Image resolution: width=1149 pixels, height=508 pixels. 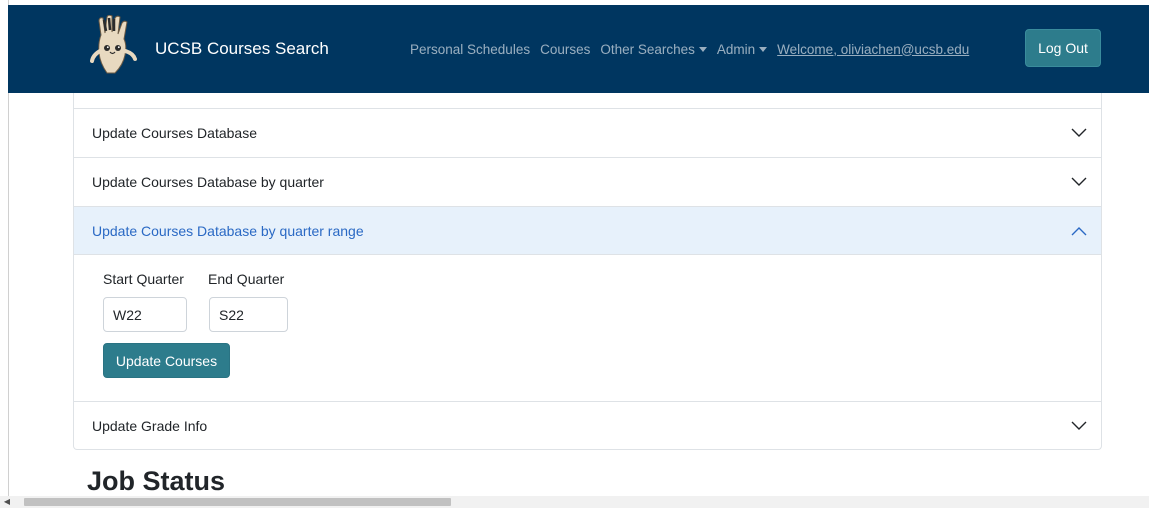 I want to click on accordion-header-update-grade-info: Update Grade Info, so click(x=587, y=426).